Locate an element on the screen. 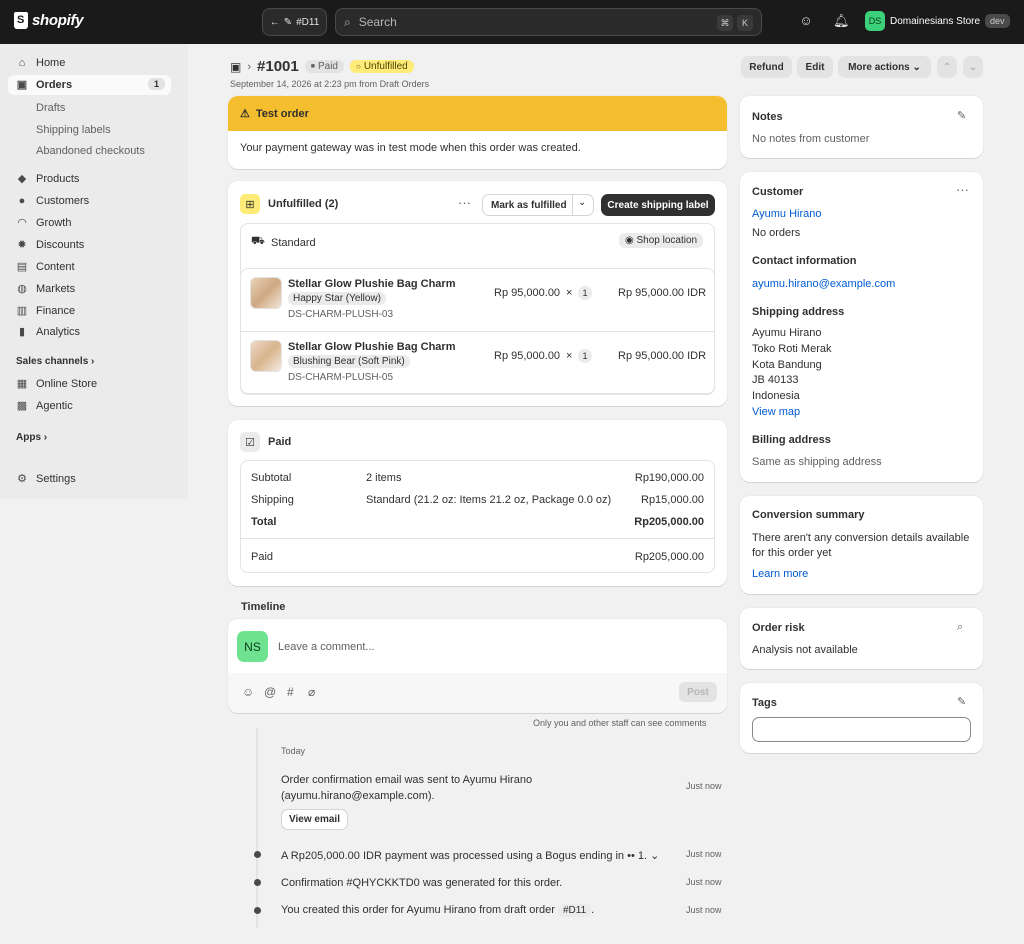 This screenshot has width=1024, height=944. pin-icon: ◉ is located at coordinates (629, 240).